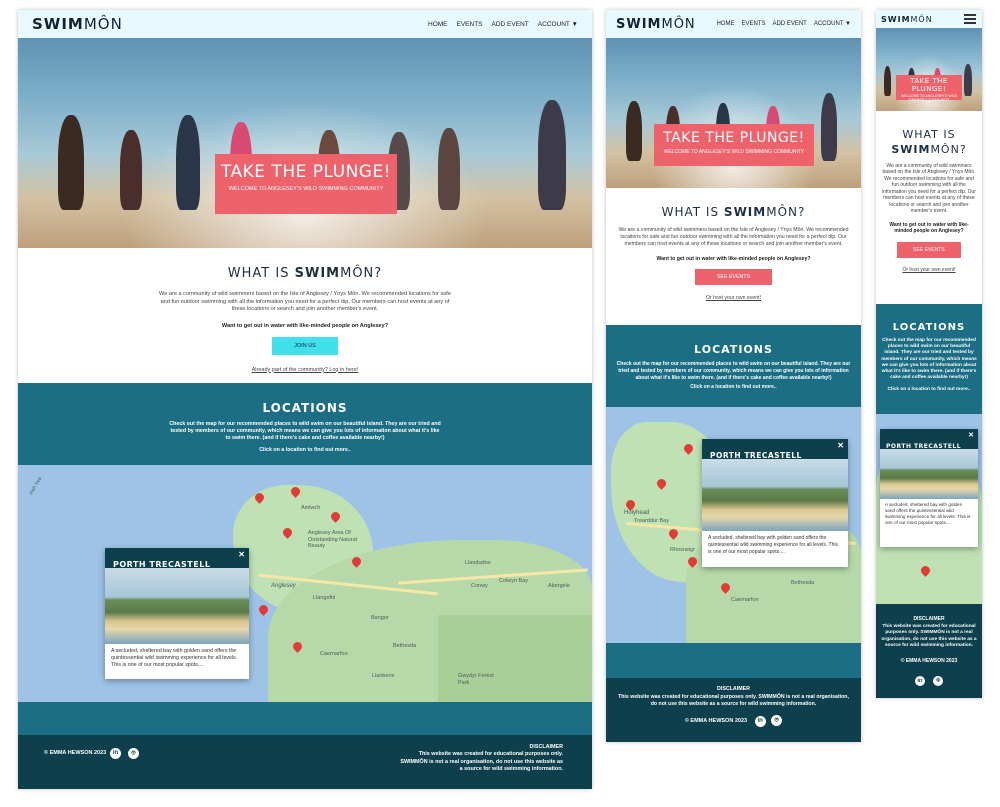 The height and width of the screenshot is (807, 1000). What do you see at coordinates (637, 513) in the screenshot?
I see `map-label: Holyhead` at bounding box center [637, 513].